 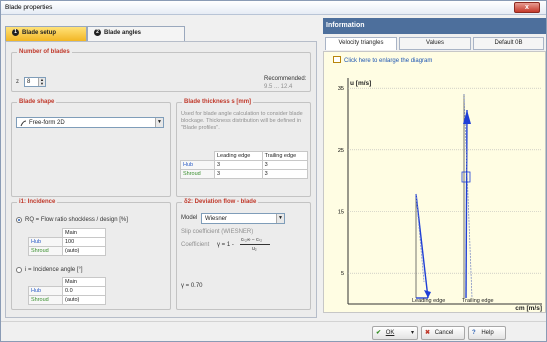 What do you see at coordinates (123, 33) in the screenshot?
I see `tab-label: Blade angles` at bounding box center [123, 33].